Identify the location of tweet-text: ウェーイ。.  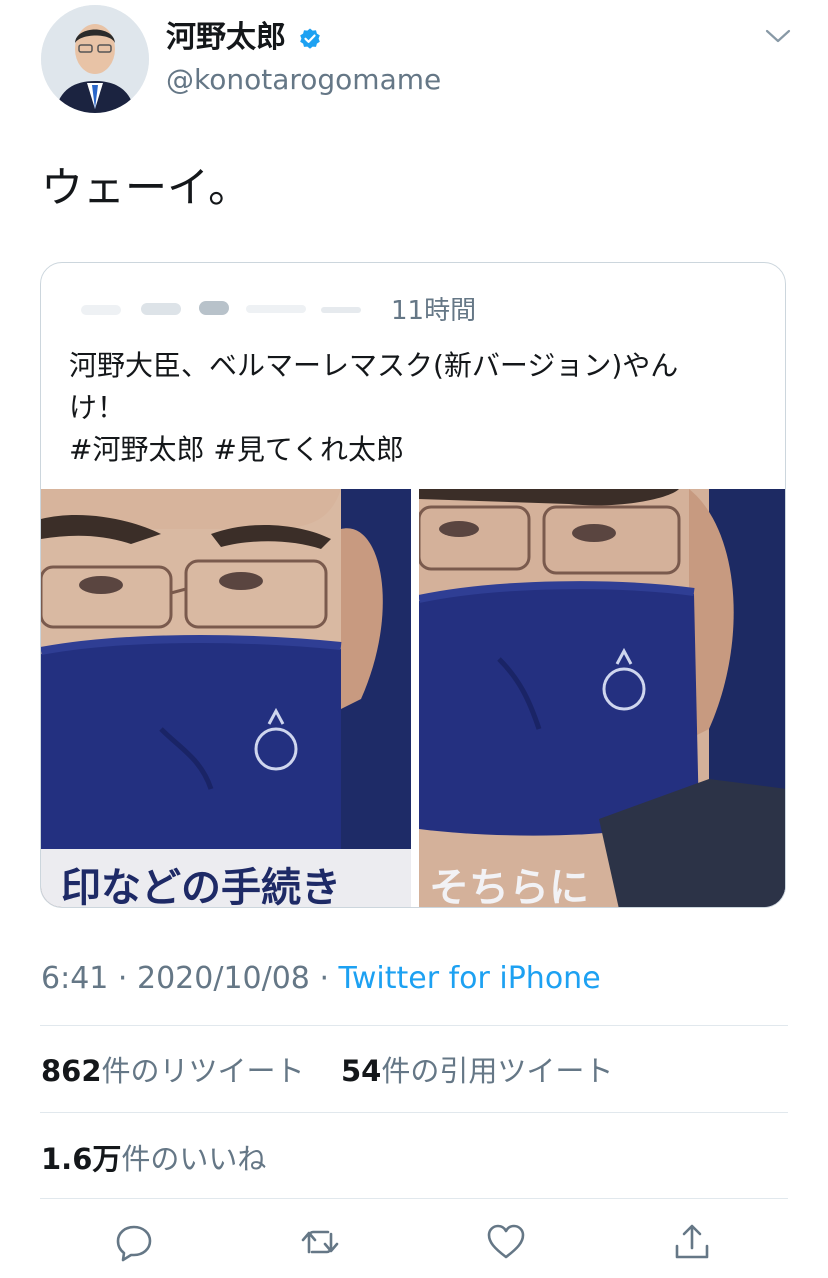
(146, 187).